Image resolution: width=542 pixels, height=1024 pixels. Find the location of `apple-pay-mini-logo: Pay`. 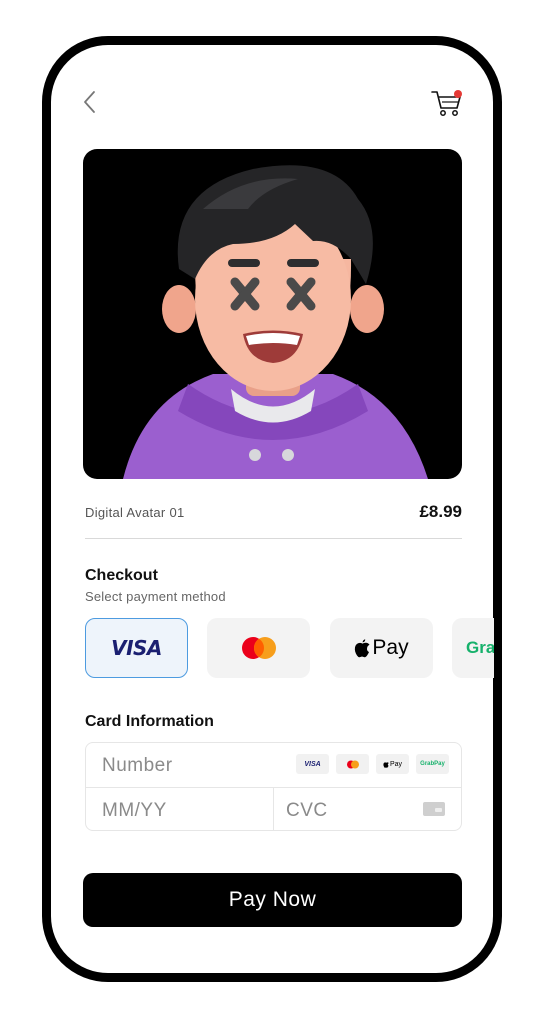

apple-pay-mini-logo: Pay is located at coordinates (392, 764).